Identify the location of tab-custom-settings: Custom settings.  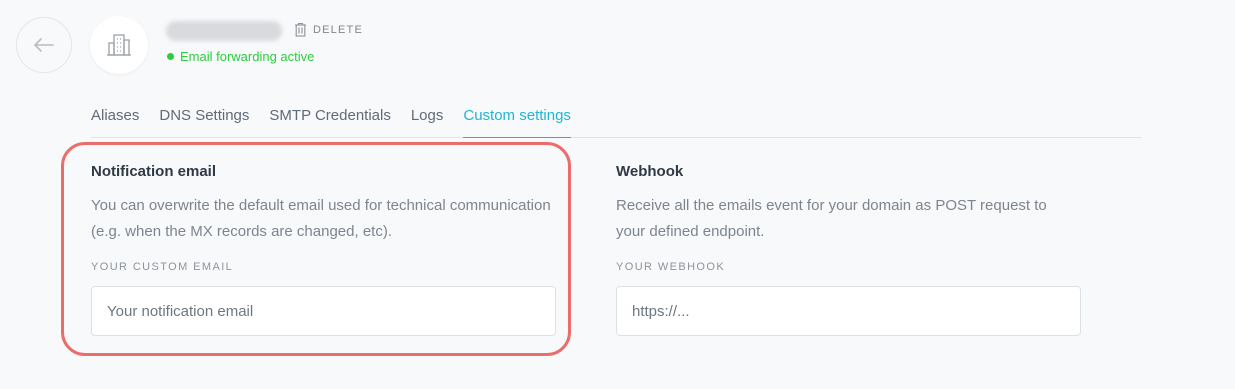
(517, 118).